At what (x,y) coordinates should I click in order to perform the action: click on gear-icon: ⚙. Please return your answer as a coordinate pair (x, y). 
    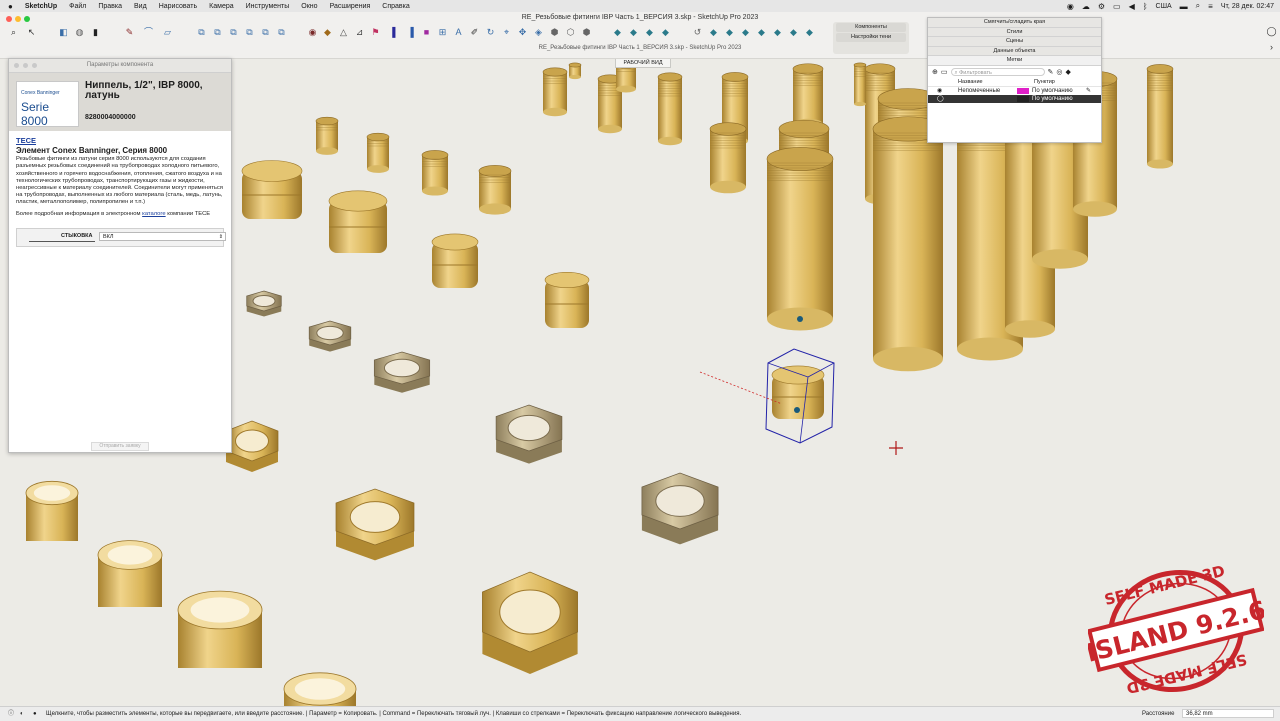
    Looking at the image, I should click on (1101, 6).